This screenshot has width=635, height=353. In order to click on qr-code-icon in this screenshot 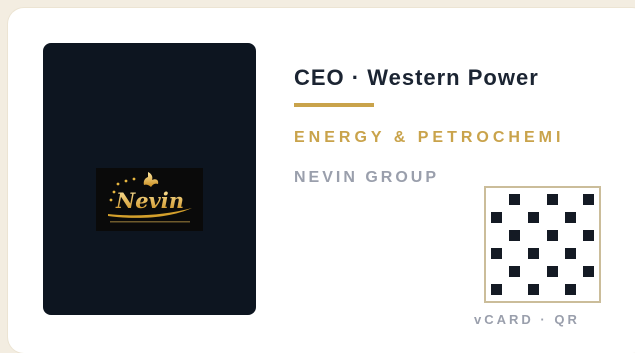, I will do `click(542, 244)`.